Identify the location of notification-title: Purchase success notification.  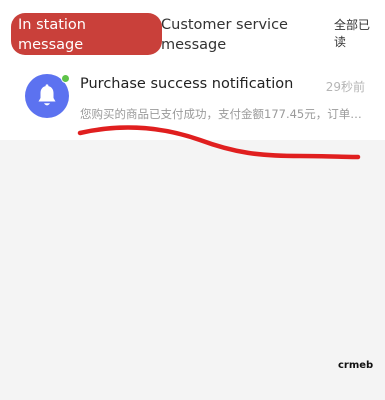
(187, 84).